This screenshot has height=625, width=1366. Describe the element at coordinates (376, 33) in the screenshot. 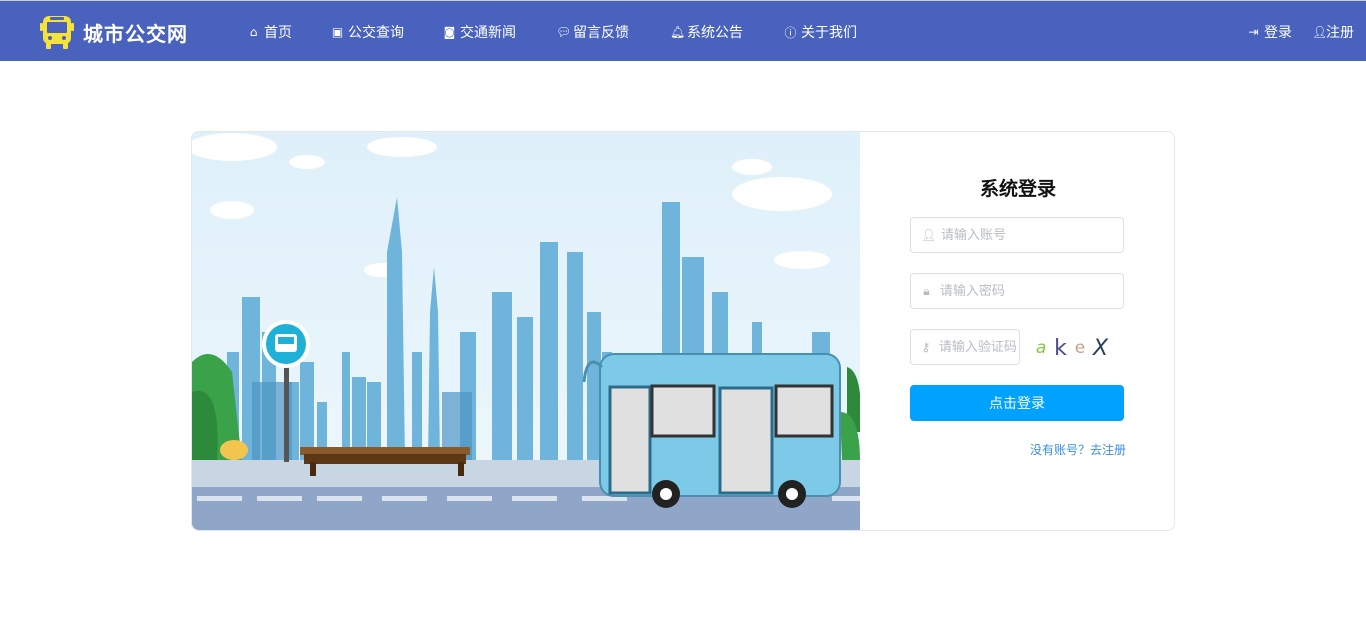

I see `nav-label: 公交查询` at that location.